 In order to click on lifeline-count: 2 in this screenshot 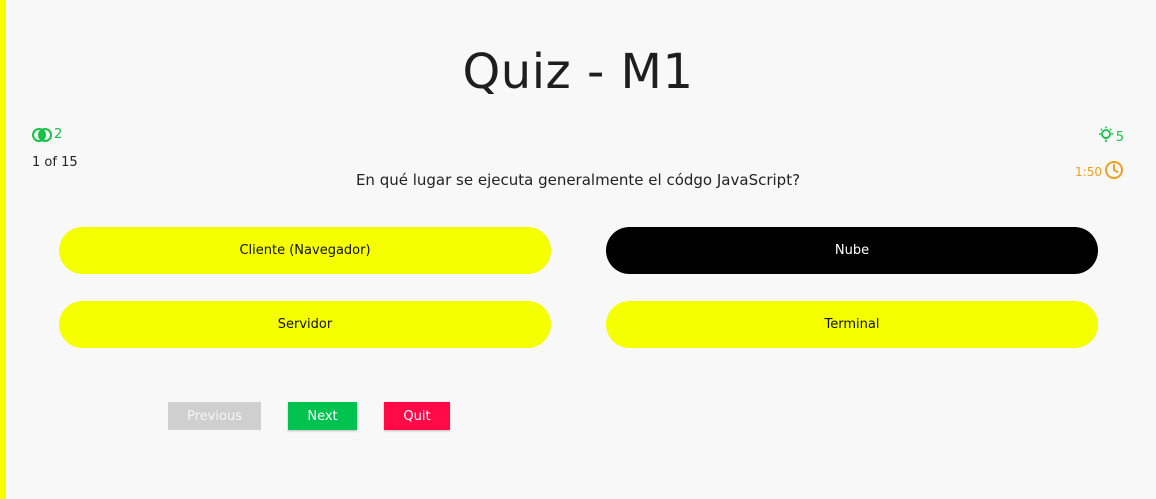, I will do `click(58, 134)`.